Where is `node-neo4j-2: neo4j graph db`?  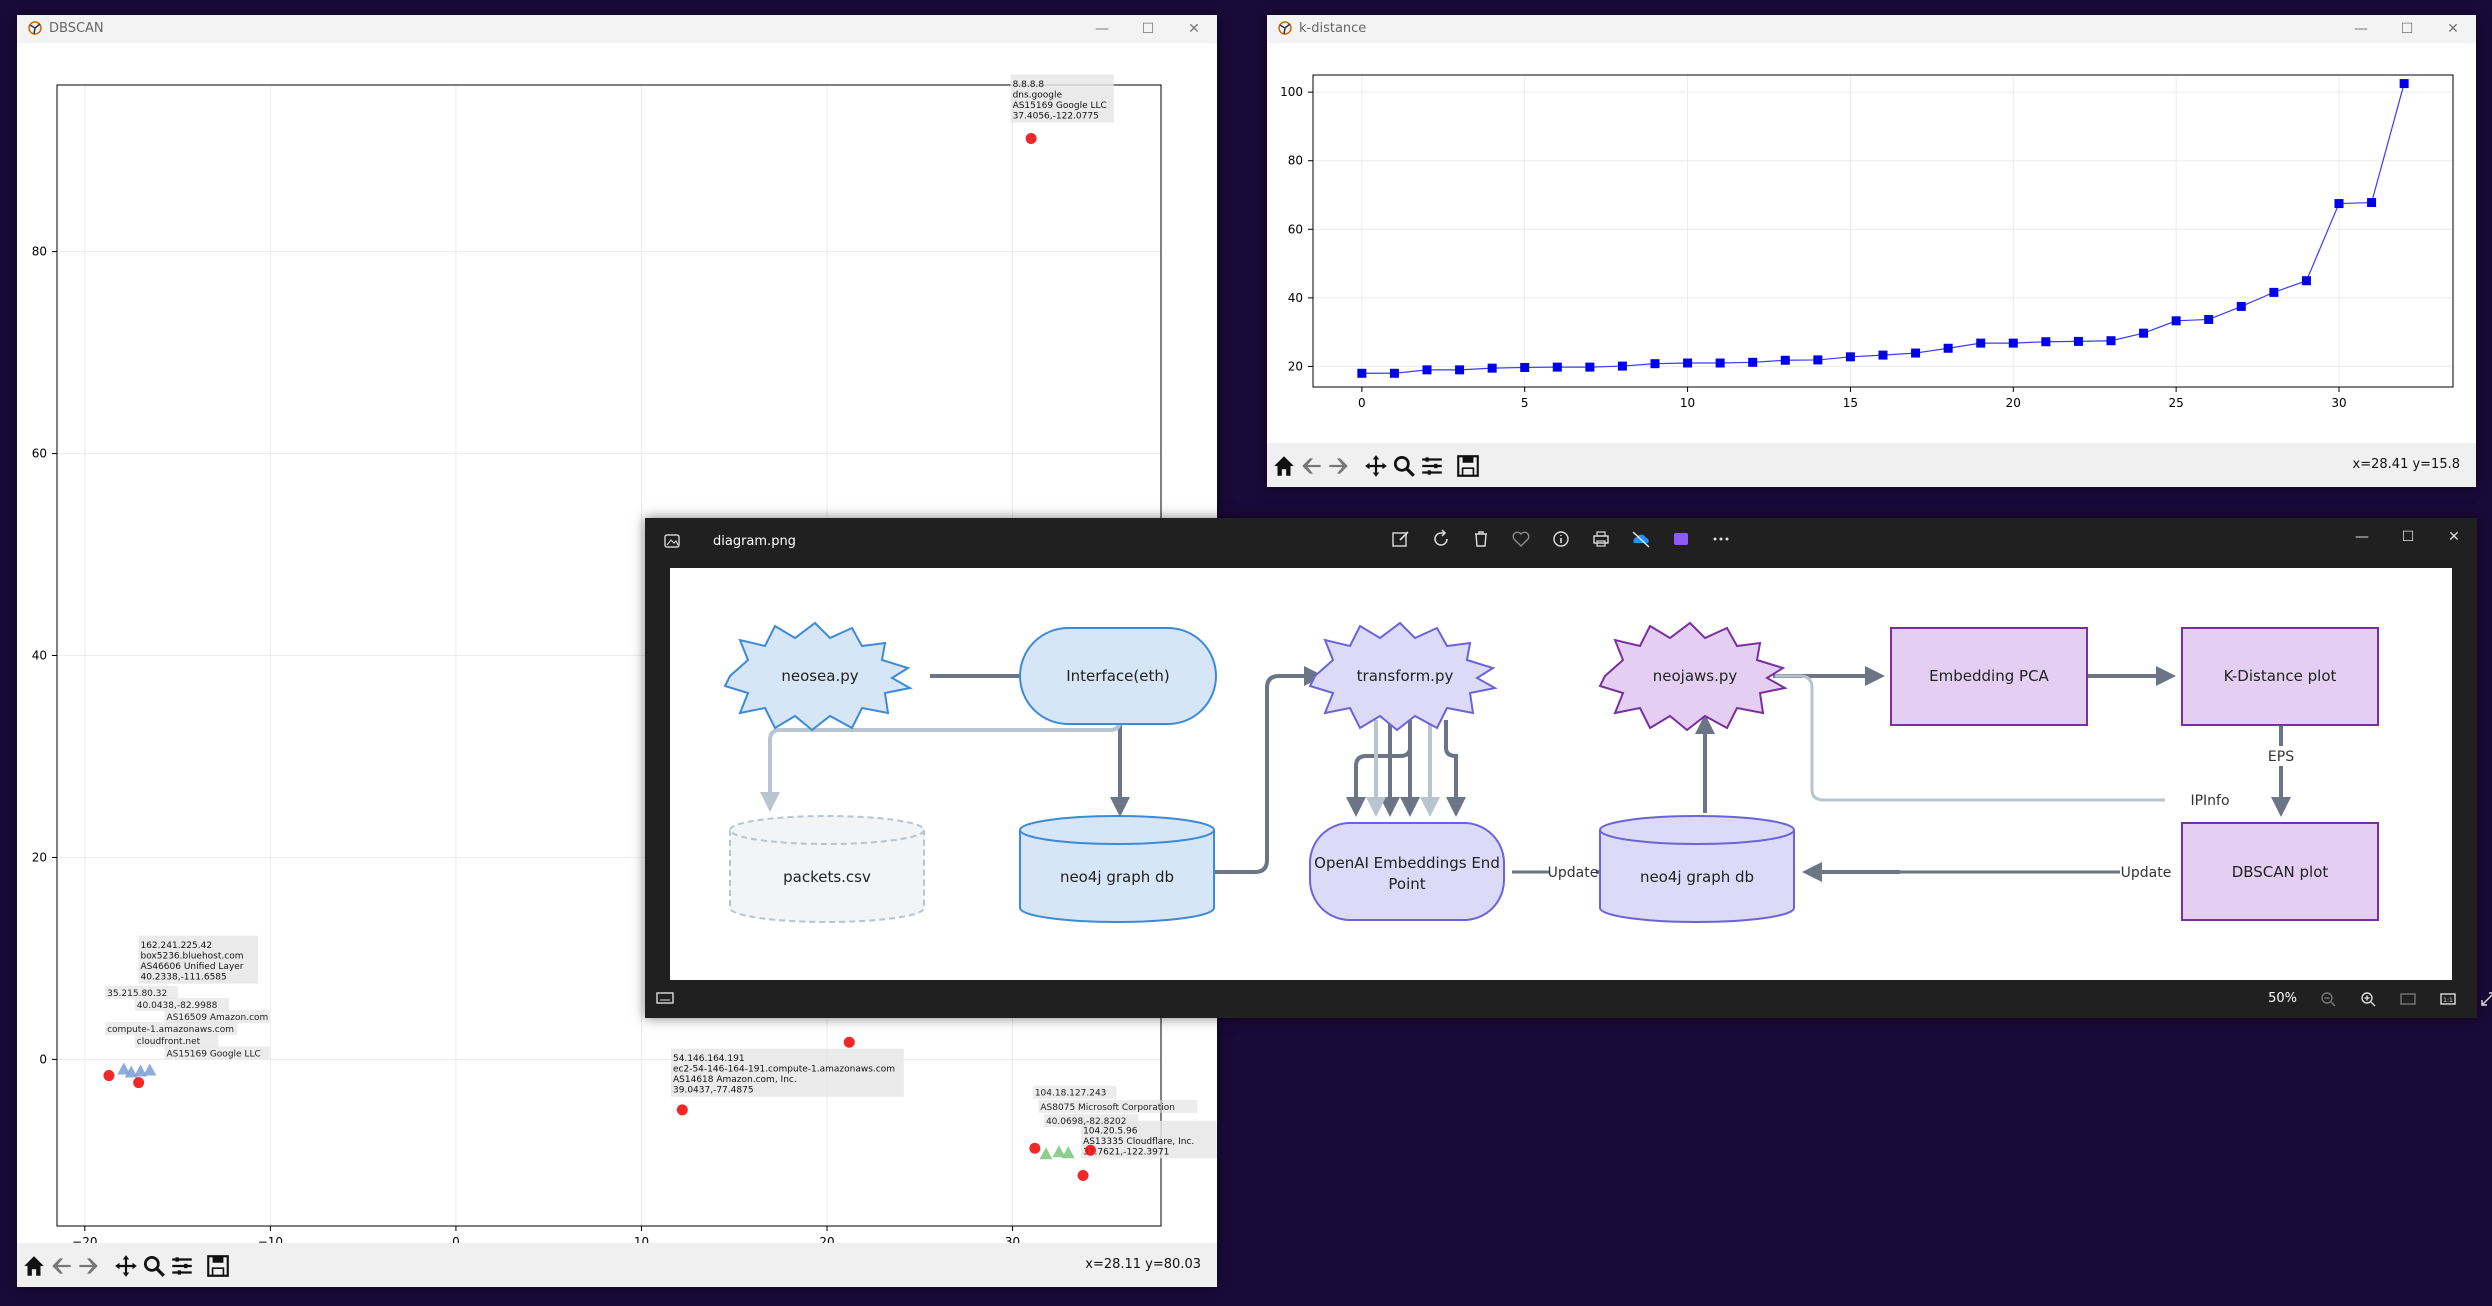 node-neo4j-2: neo4j graph db is located at coordinates (1697, 869).